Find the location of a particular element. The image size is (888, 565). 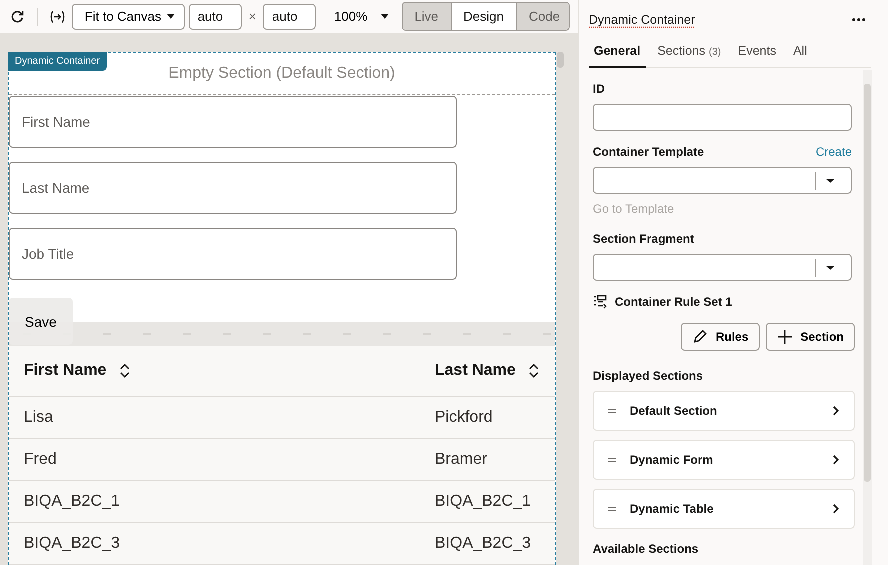

plus-icon is located at coordinates (784, 337).